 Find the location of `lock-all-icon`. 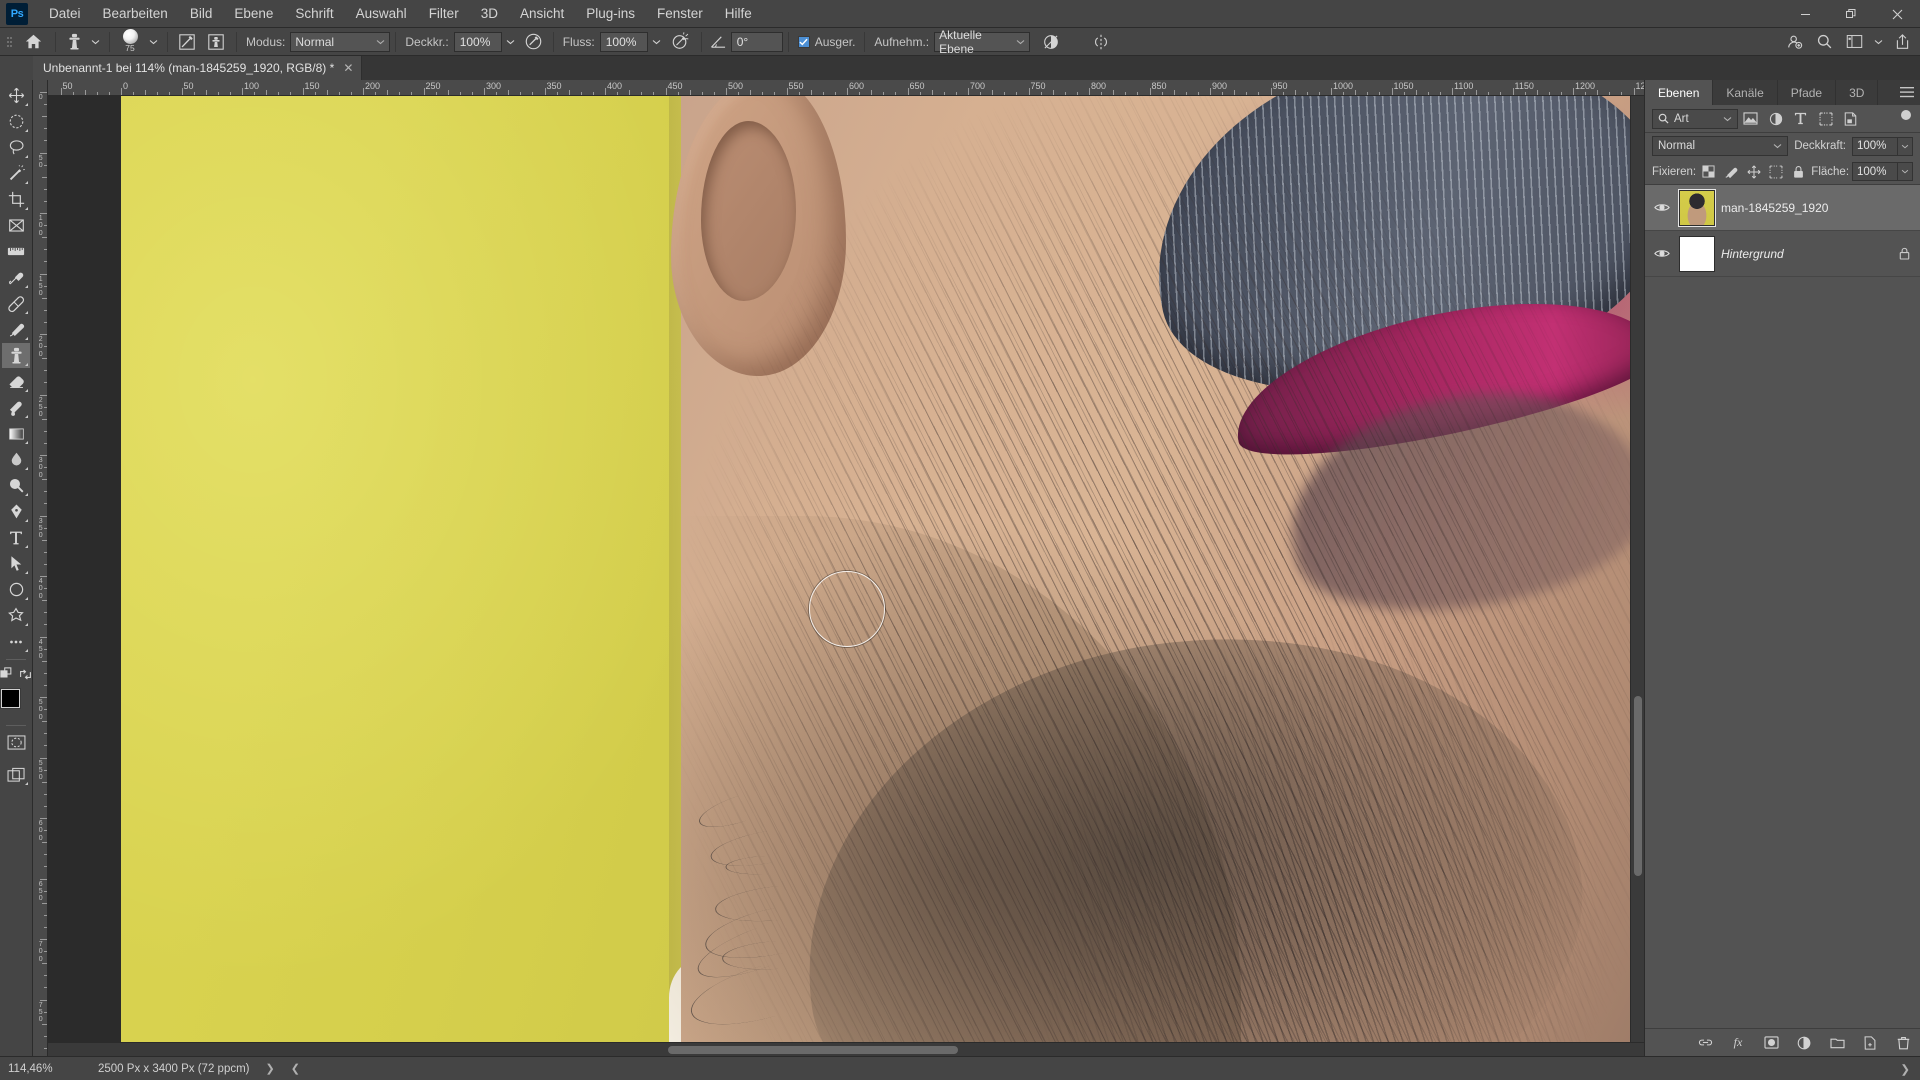

lock-all-icon is located at coordinates (1798, 172).